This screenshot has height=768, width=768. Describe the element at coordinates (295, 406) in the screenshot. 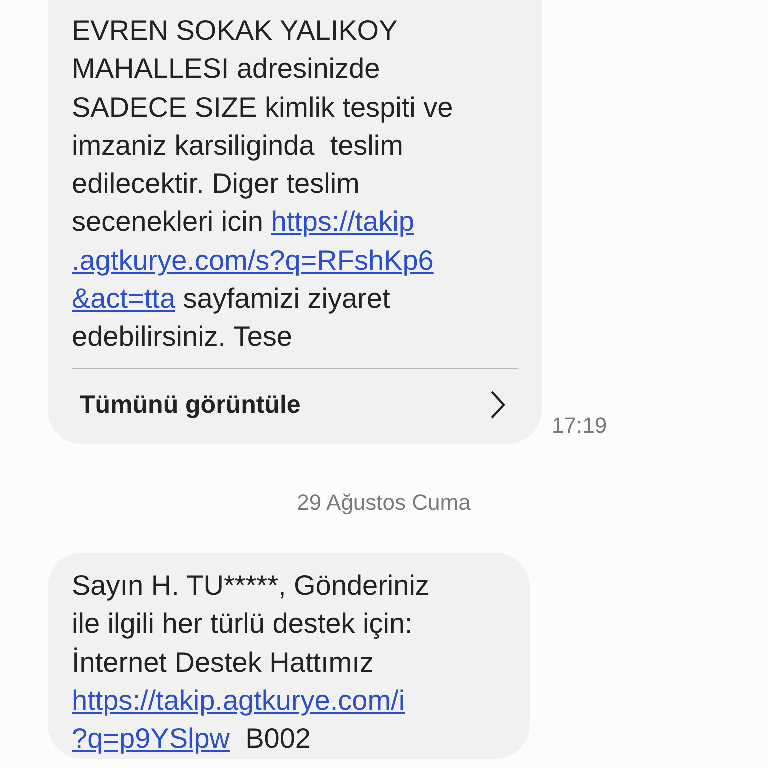

I see `view-all-button: Tümünü görüntüle` at that location.